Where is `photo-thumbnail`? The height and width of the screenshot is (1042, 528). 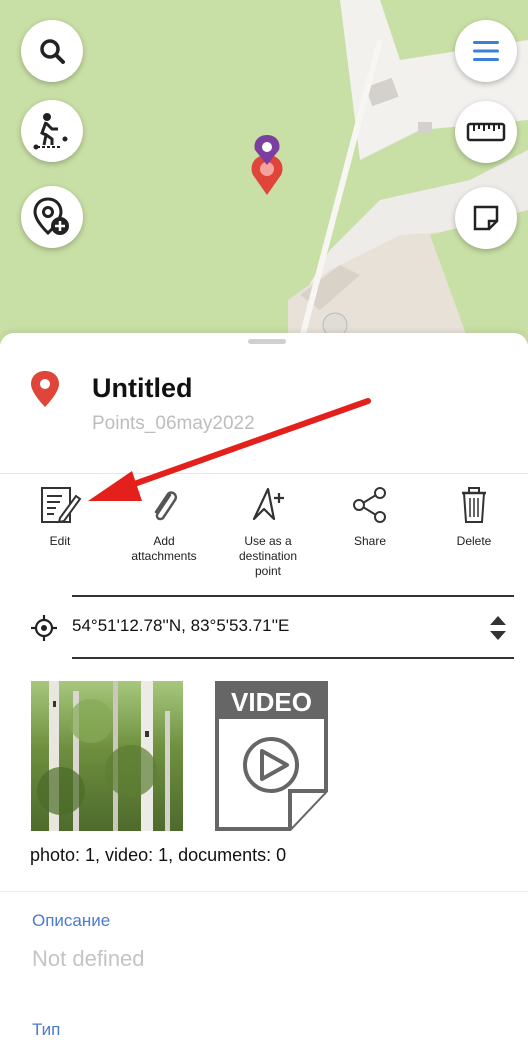
photo-thumbnail is located at coordinates (107, 756).